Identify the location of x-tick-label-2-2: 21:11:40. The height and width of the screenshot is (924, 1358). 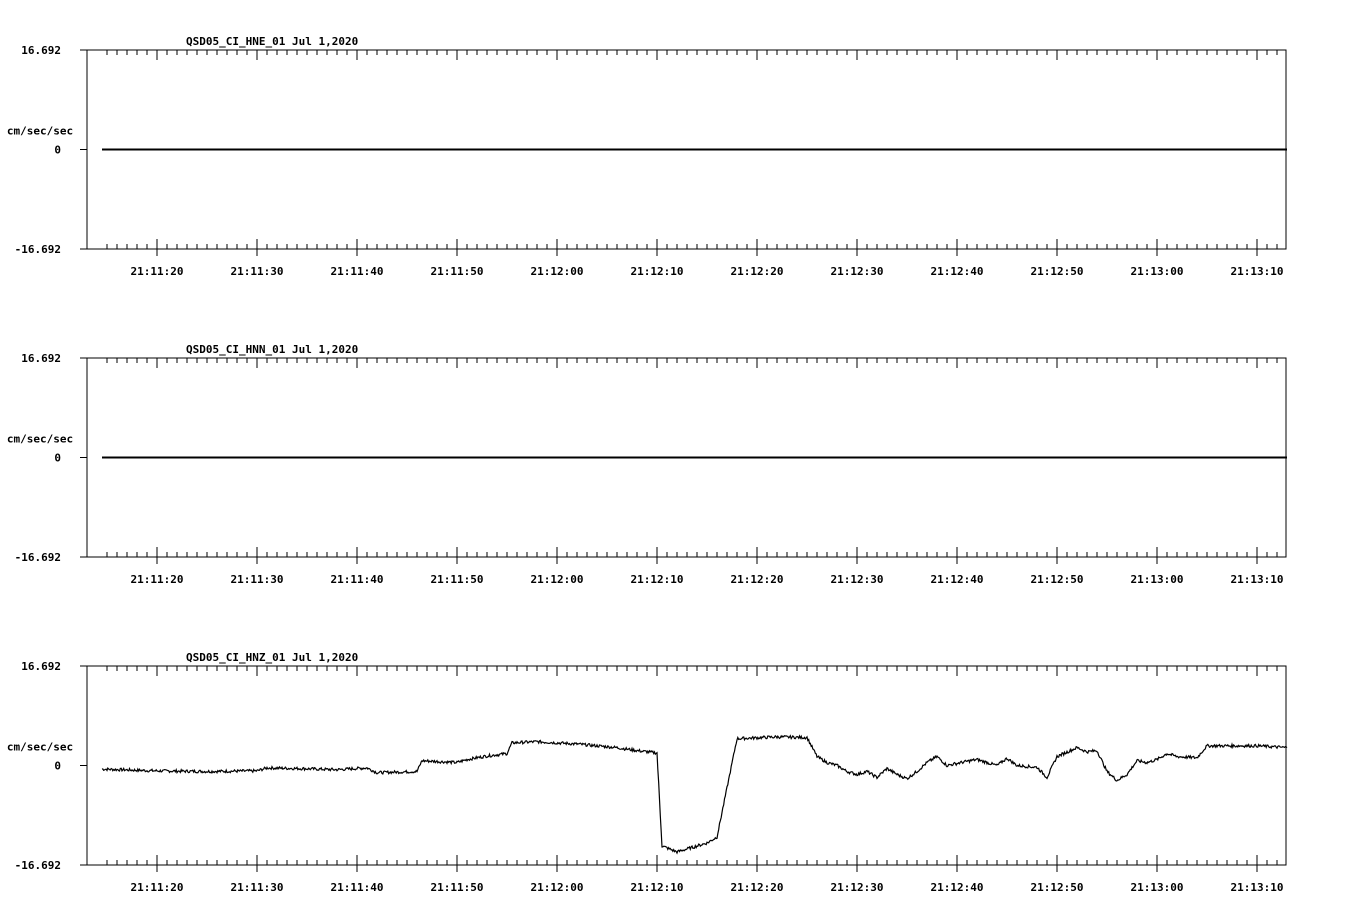
(357, 887).